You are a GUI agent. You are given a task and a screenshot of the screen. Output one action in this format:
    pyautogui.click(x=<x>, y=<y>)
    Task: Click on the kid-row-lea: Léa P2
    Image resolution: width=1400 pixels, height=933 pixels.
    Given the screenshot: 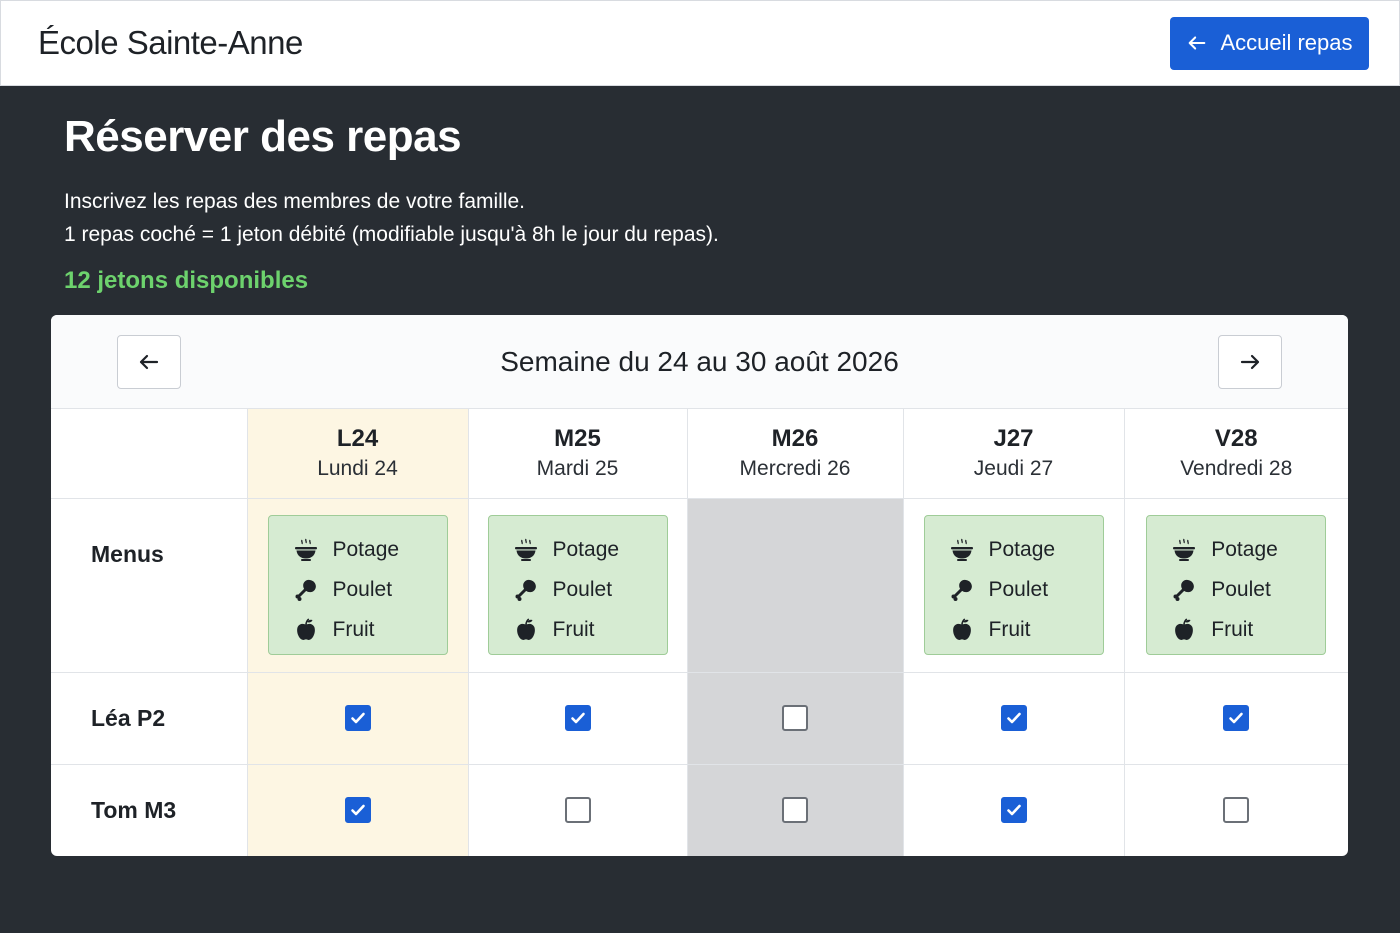 What is the action you would take?
    pyautogui.click(x=699, y=718)
    